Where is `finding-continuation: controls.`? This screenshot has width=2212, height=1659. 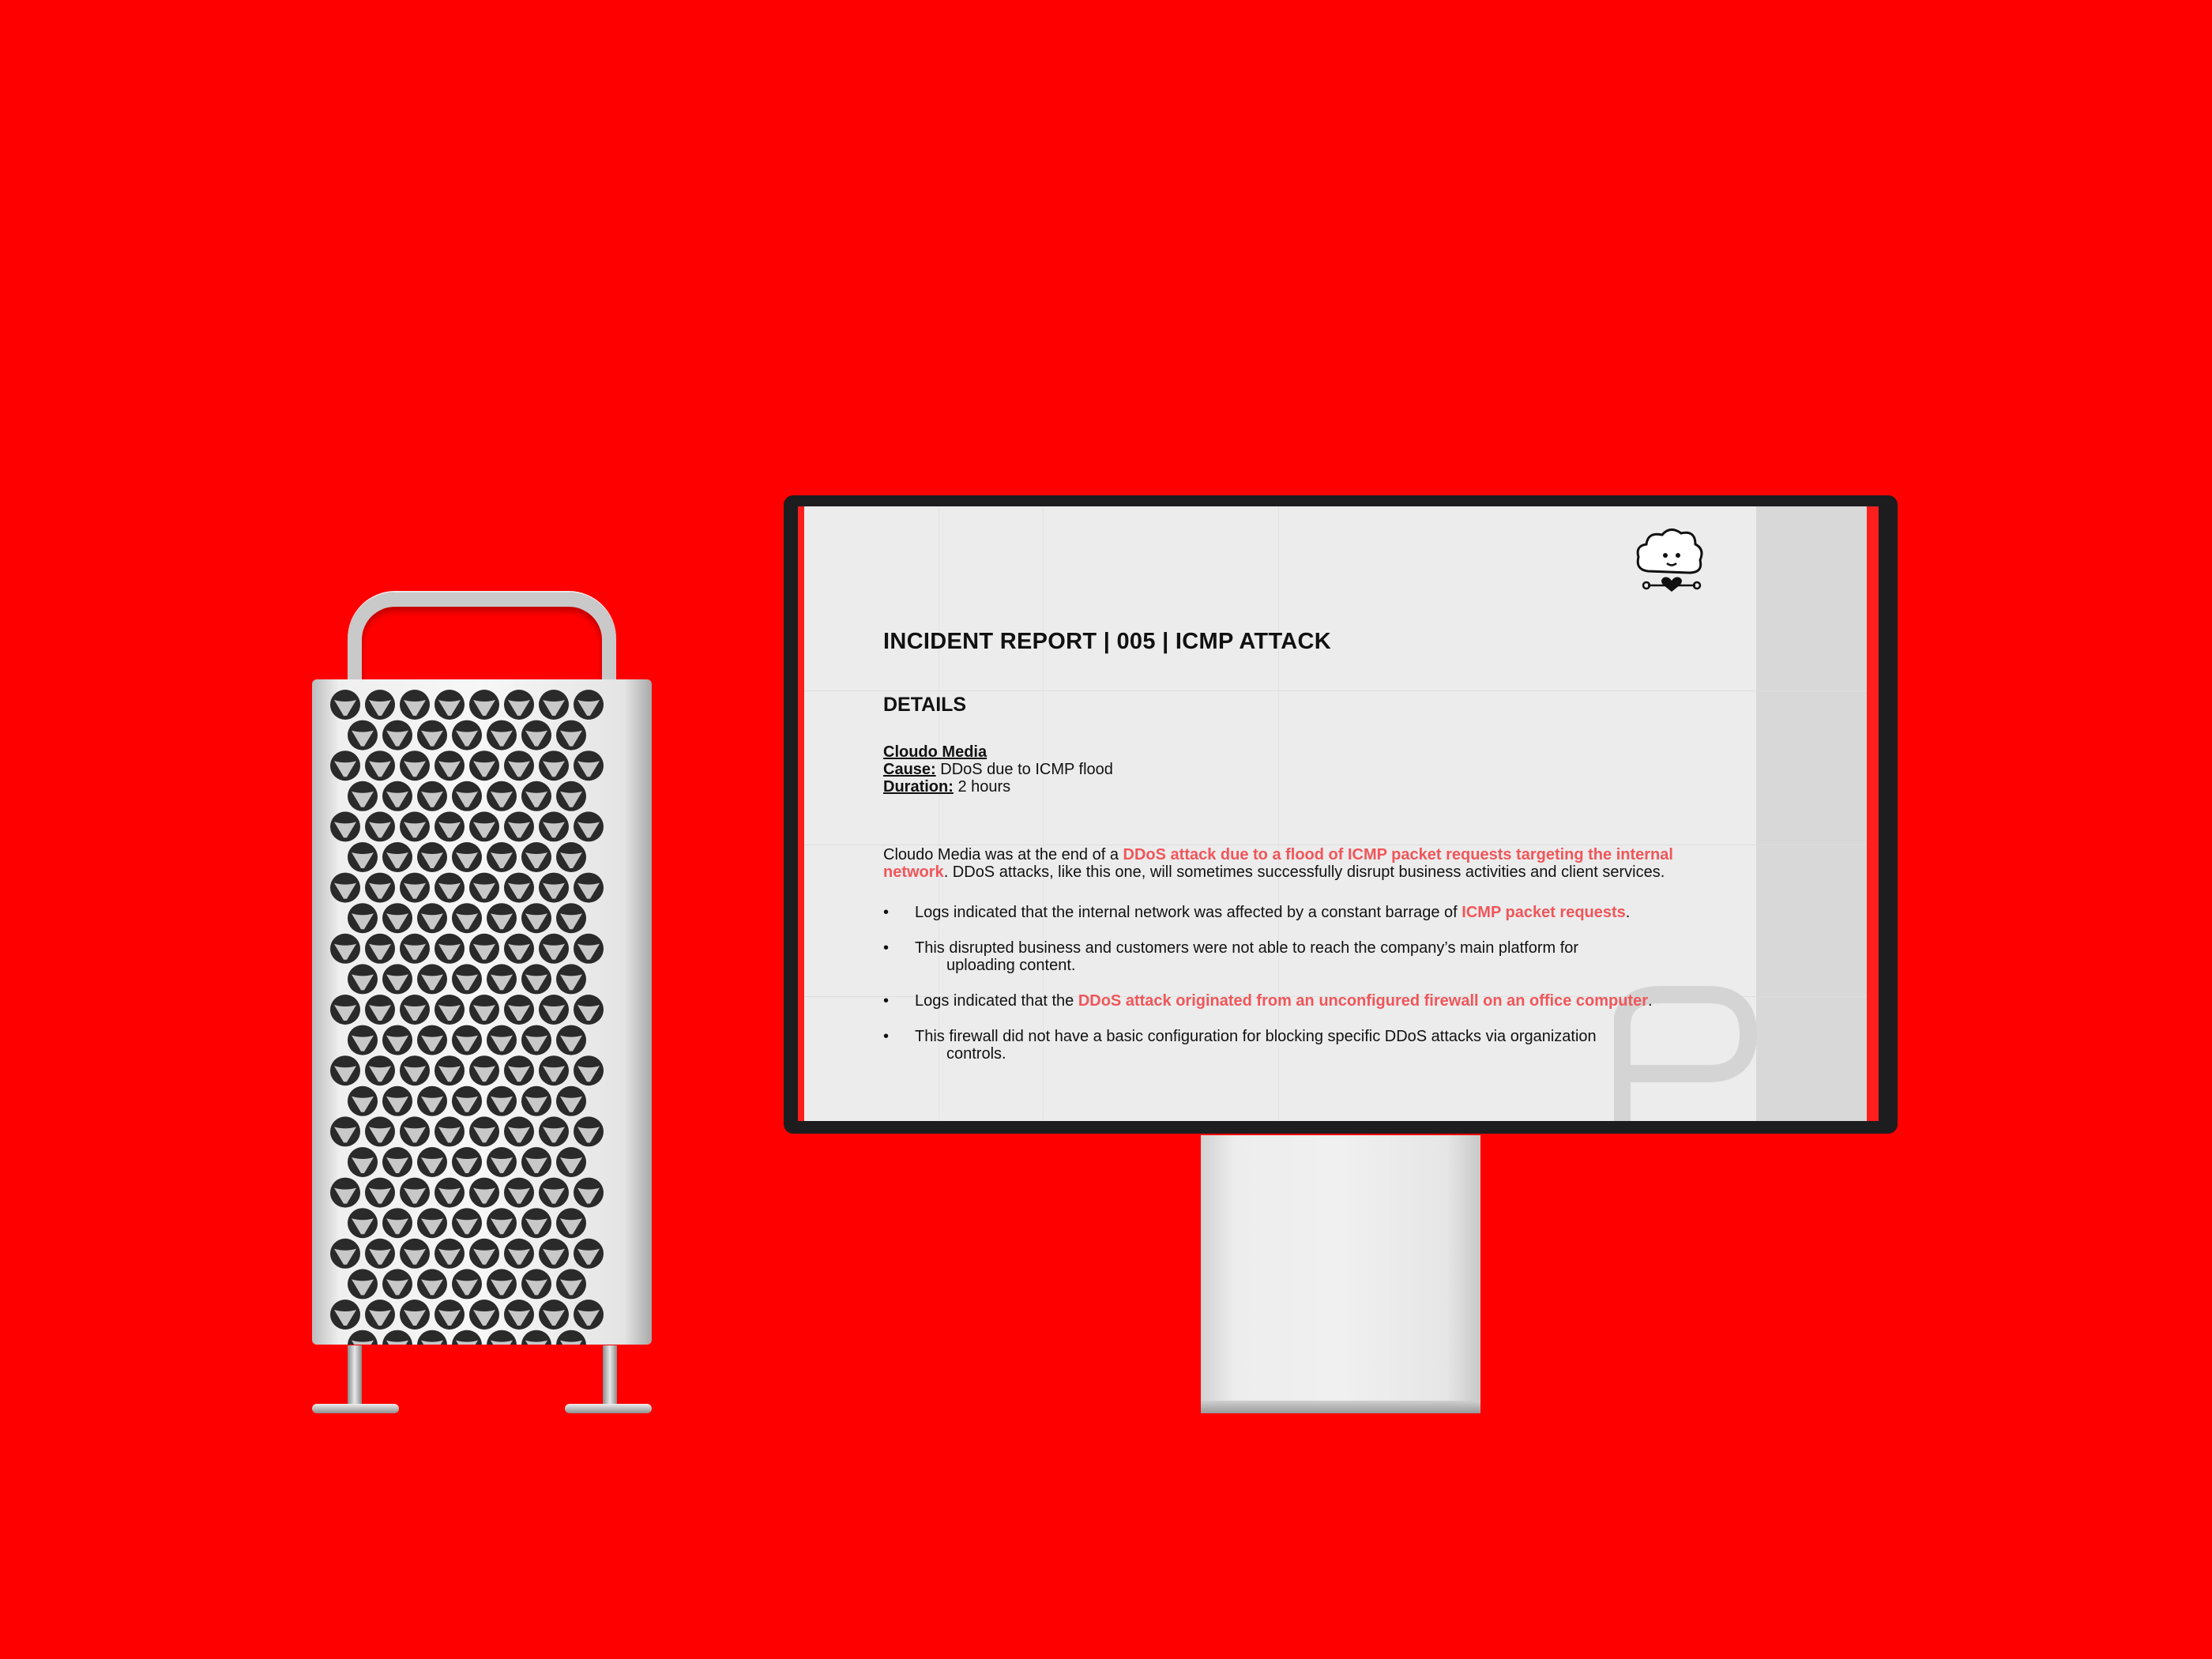
finding-continuation: controls. is located at coordinates (976, 1054).